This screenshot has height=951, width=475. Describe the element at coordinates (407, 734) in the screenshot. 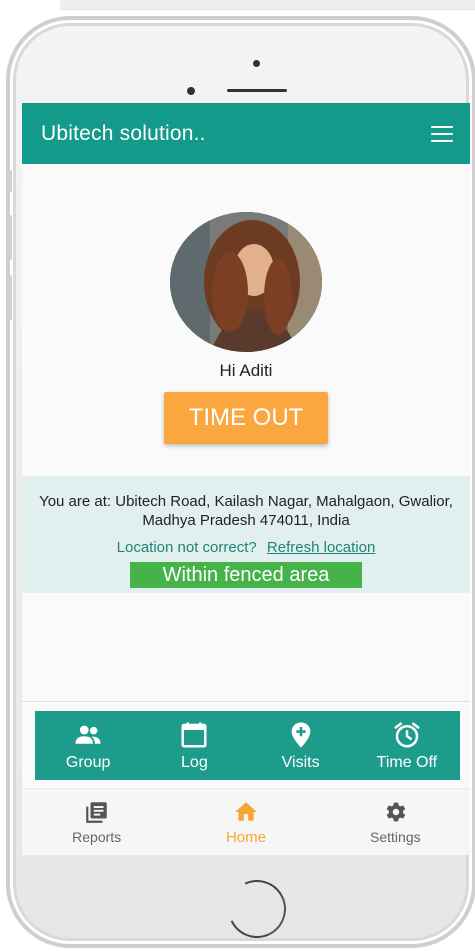

I see `alarm-icon` at that location.